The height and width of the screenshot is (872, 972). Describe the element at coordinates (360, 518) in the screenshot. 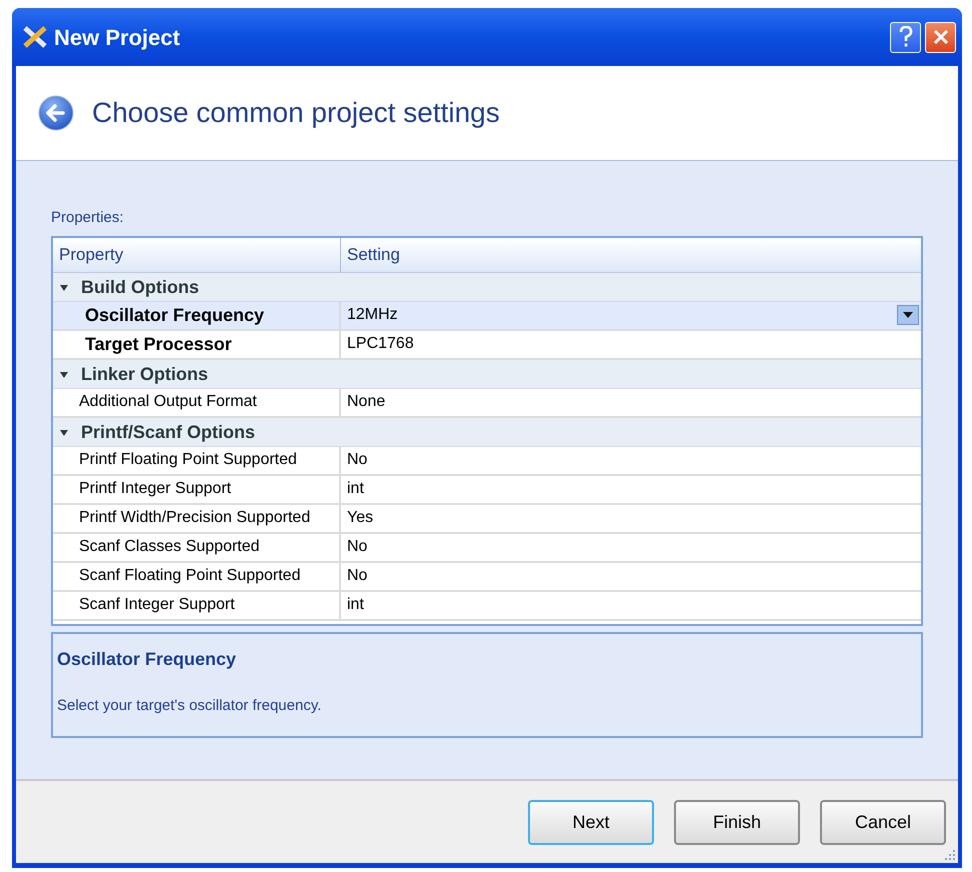

I see `property-value: Yes` at that location.